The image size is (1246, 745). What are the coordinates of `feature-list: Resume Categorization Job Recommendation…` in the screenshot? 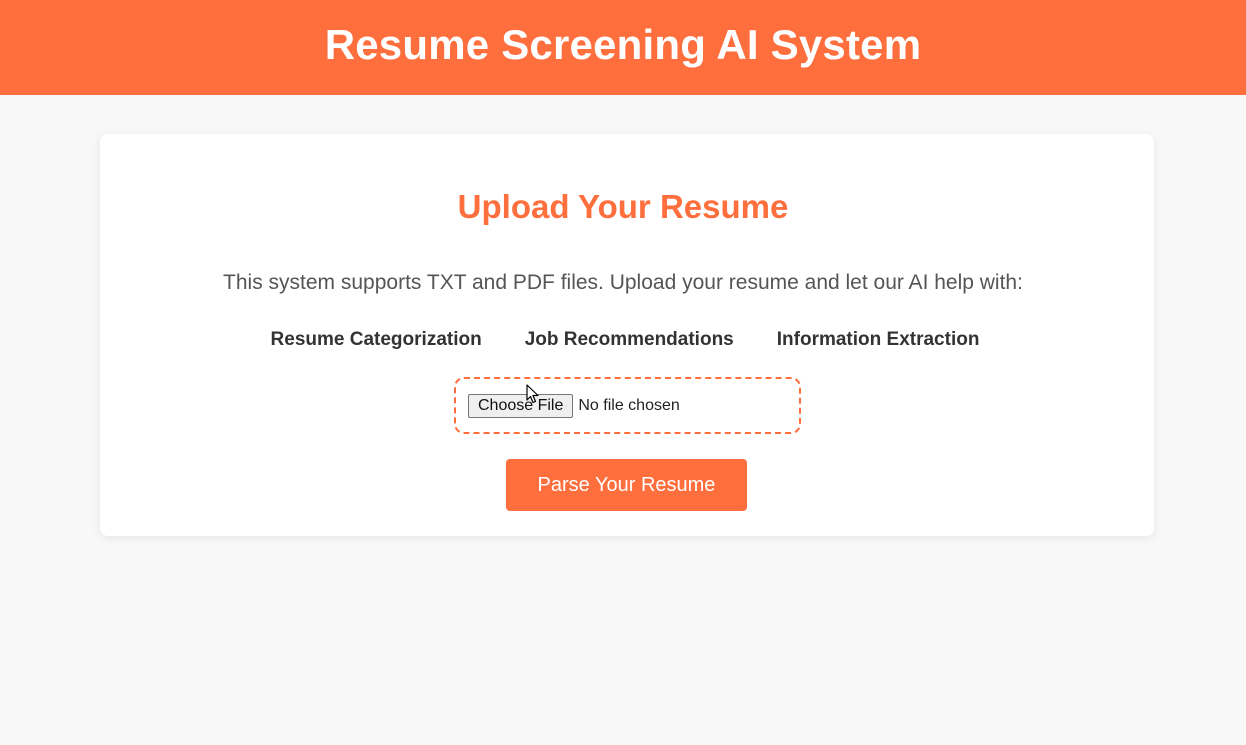 It's located at (624, 340).